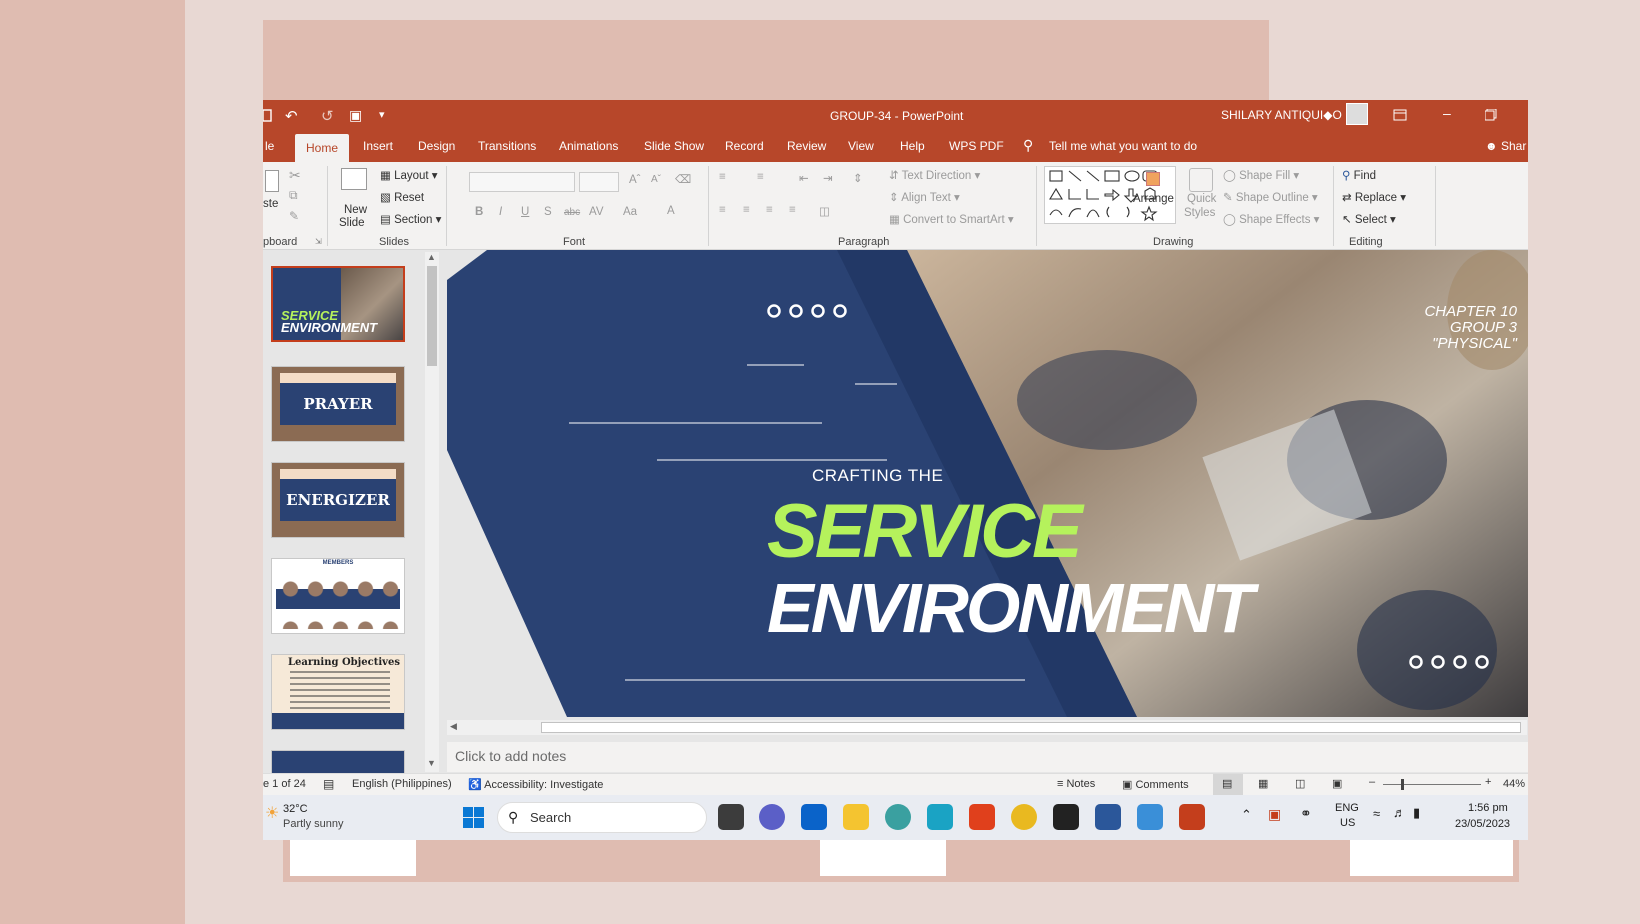  Describe the element at coordinates (354, 179) in the screenshot. I see `new-slide-icon` at that location.